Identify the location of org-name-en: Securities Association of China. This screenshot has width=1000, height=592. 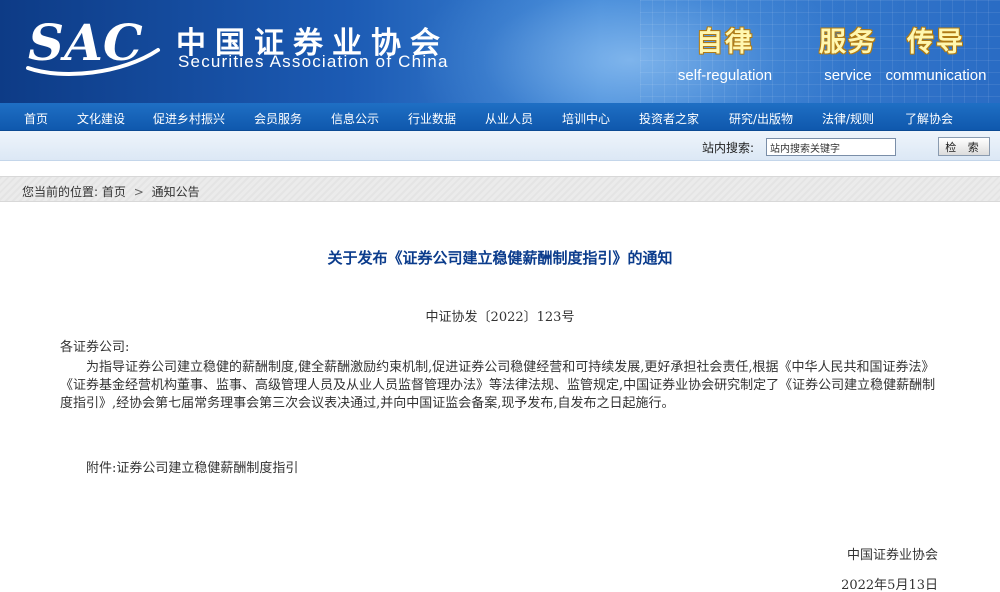
(313, 61).